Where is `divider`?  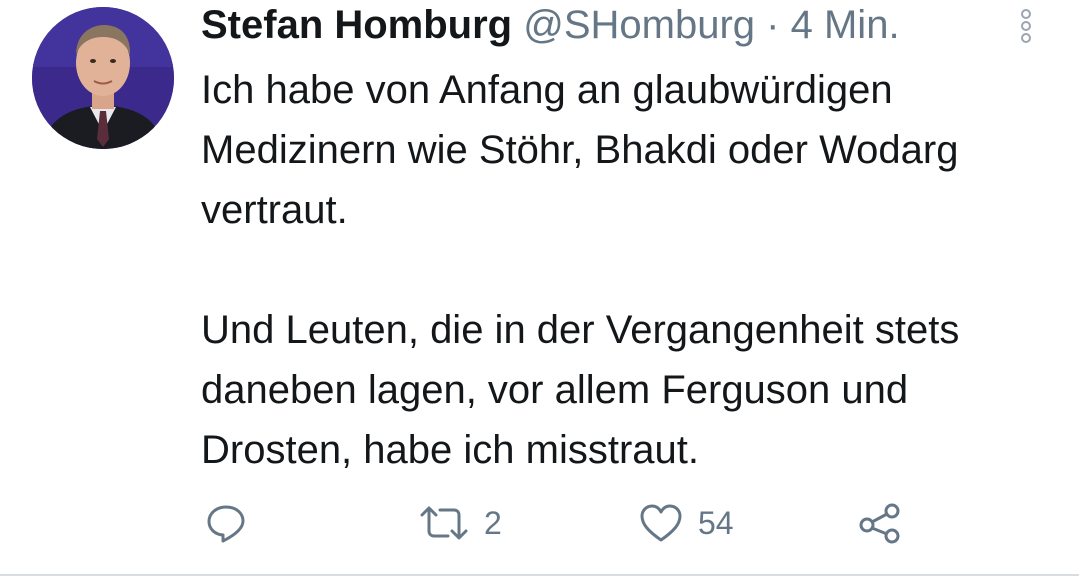 divider is located at coordinates (539, 575).